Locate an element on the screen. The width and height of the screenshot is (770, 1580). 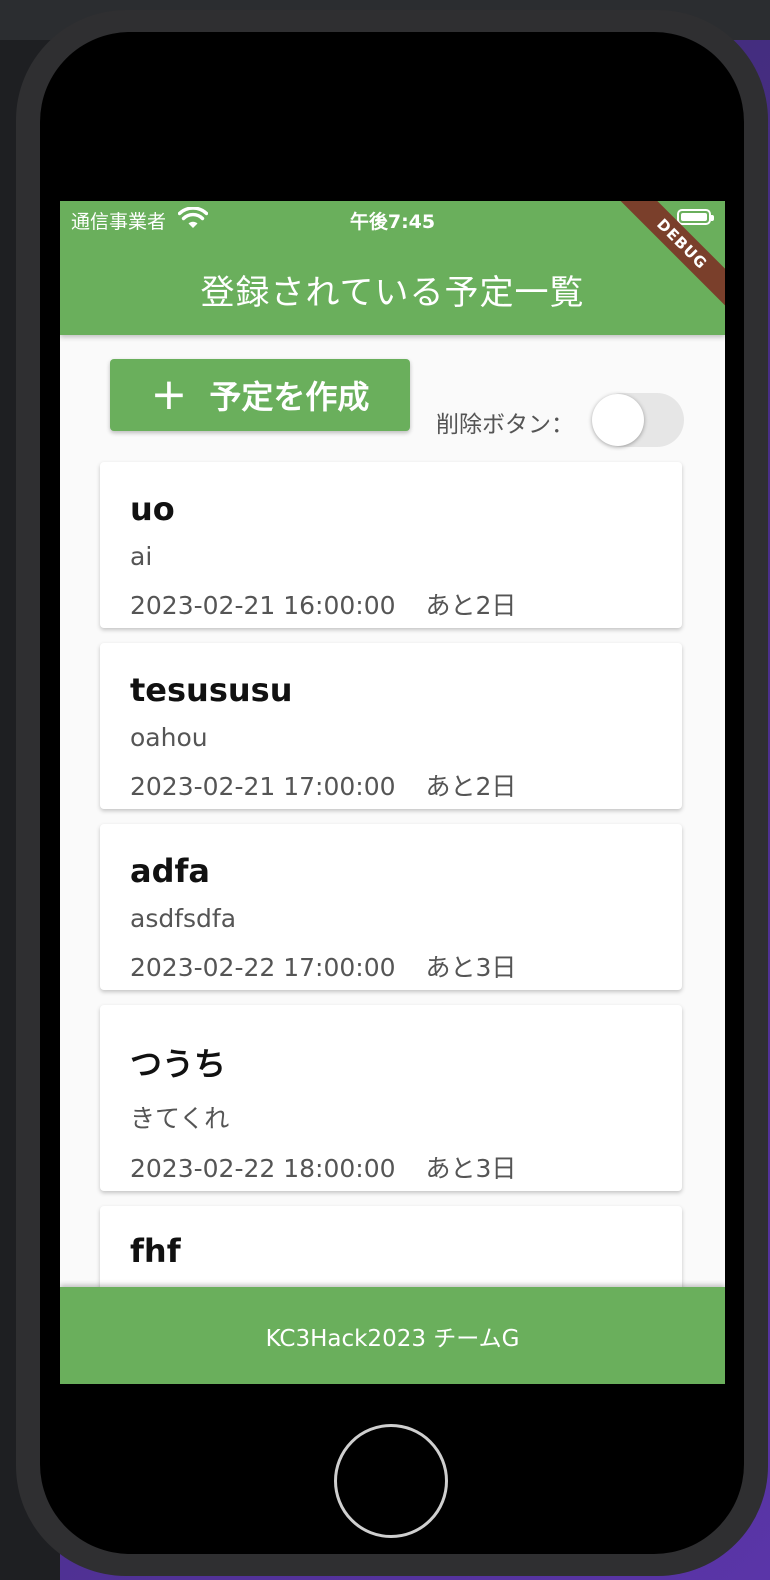
schedule-card: adfa asdfsdfa 2023-02-22 17:00:00 あと3日 is located at coordinates (391, 907).